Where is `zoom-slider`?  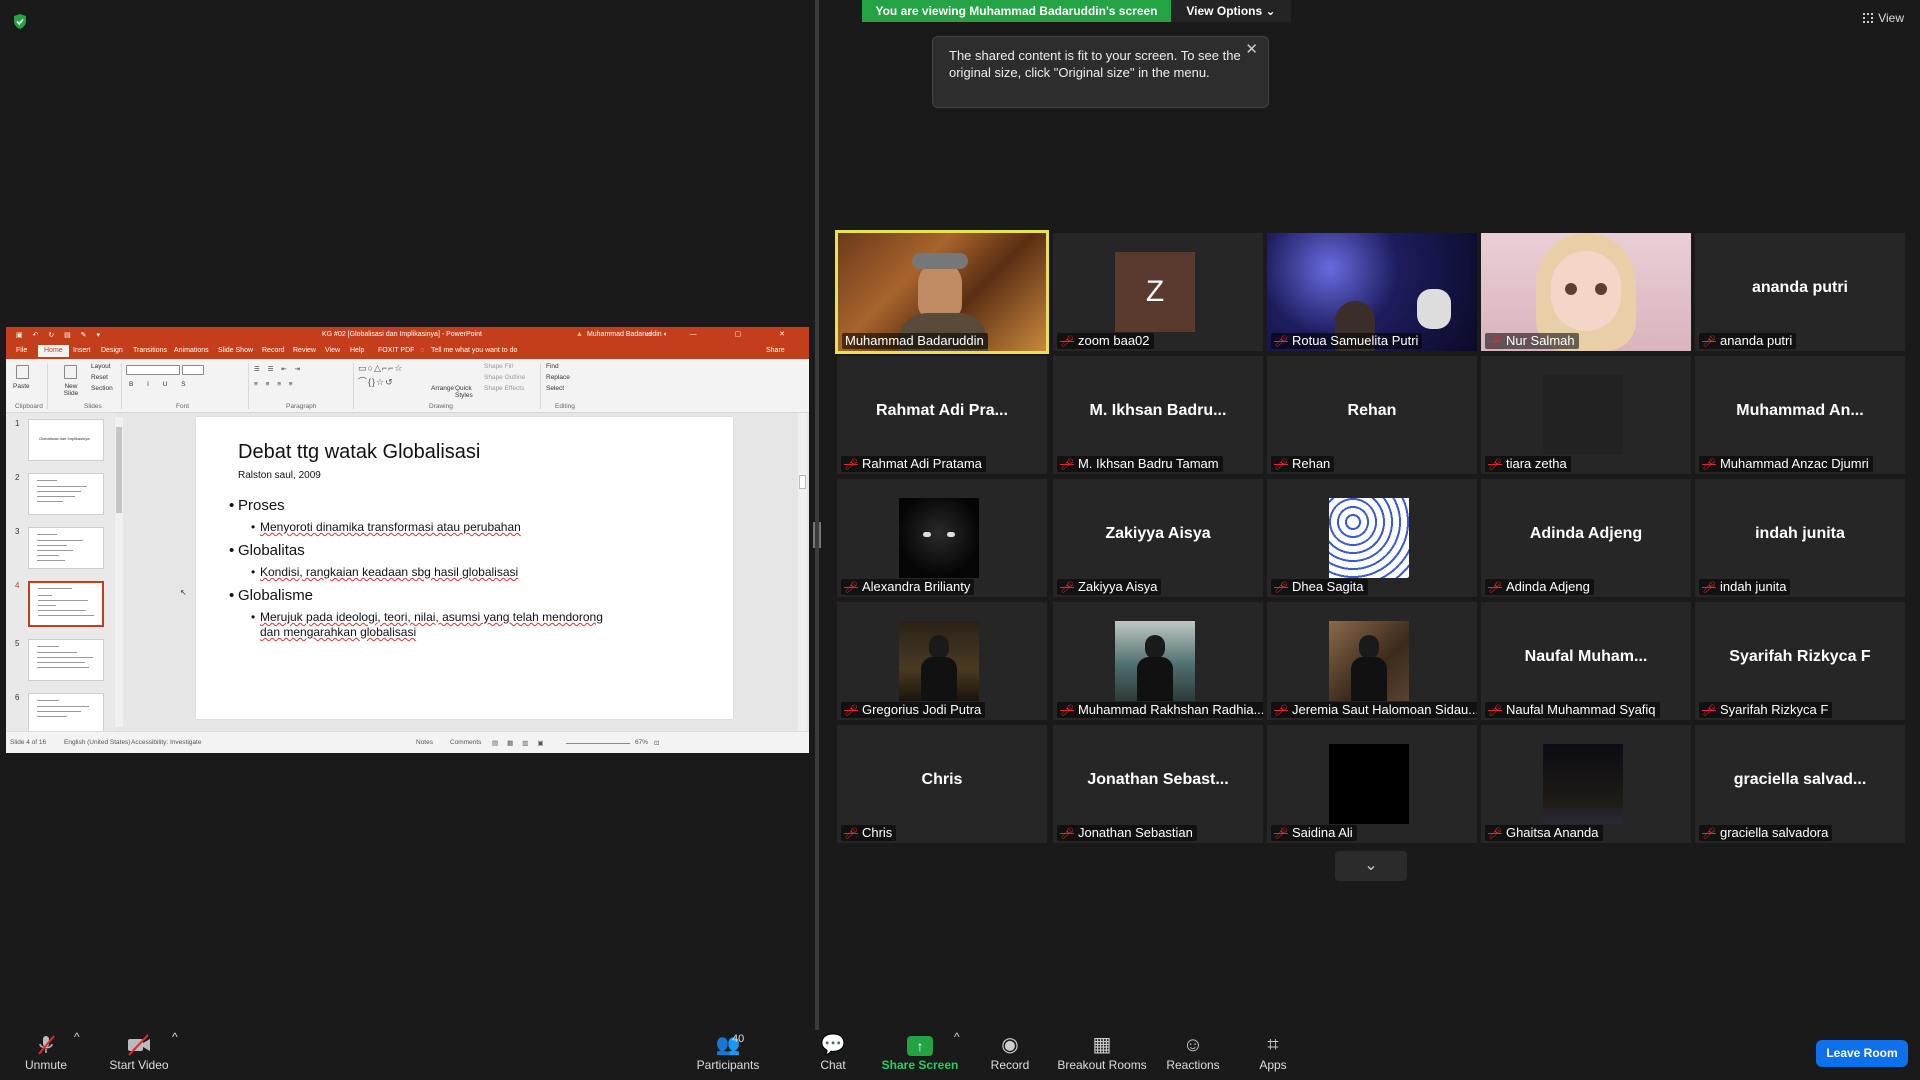 zoom-slider is located at coordinates (598, 743).